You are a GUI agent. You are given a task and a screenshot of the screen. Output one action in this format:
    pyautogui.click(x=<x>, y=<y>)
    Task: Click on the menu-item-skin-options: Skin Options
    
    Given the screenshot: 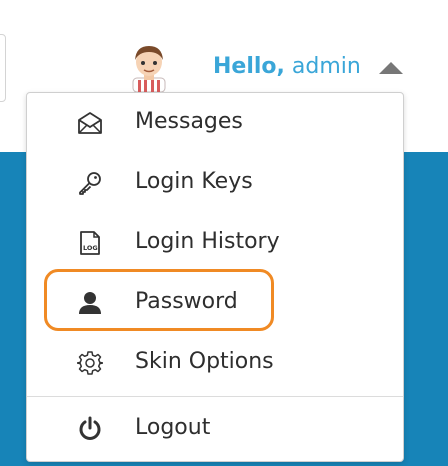 What is the action you would take?
    pyautogui.click(x=215, y=363)
    